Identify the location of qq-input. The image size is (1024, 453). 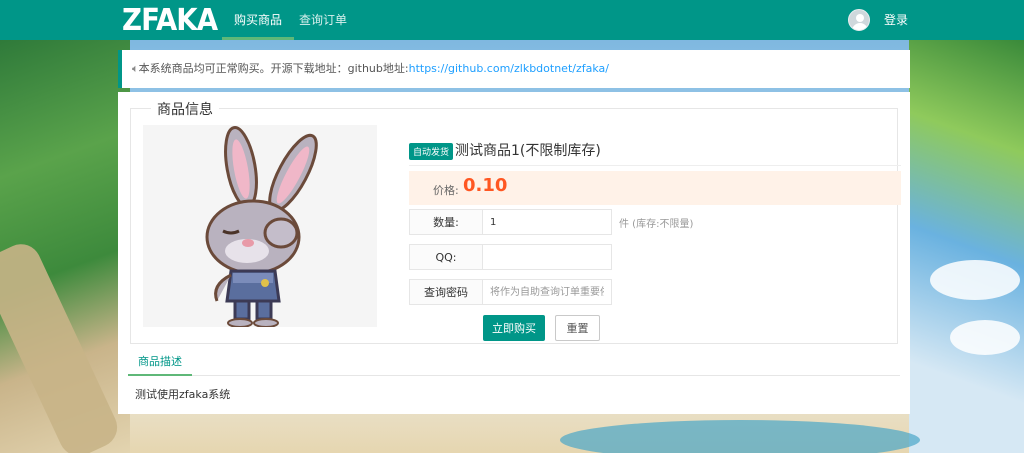
(547, 257).